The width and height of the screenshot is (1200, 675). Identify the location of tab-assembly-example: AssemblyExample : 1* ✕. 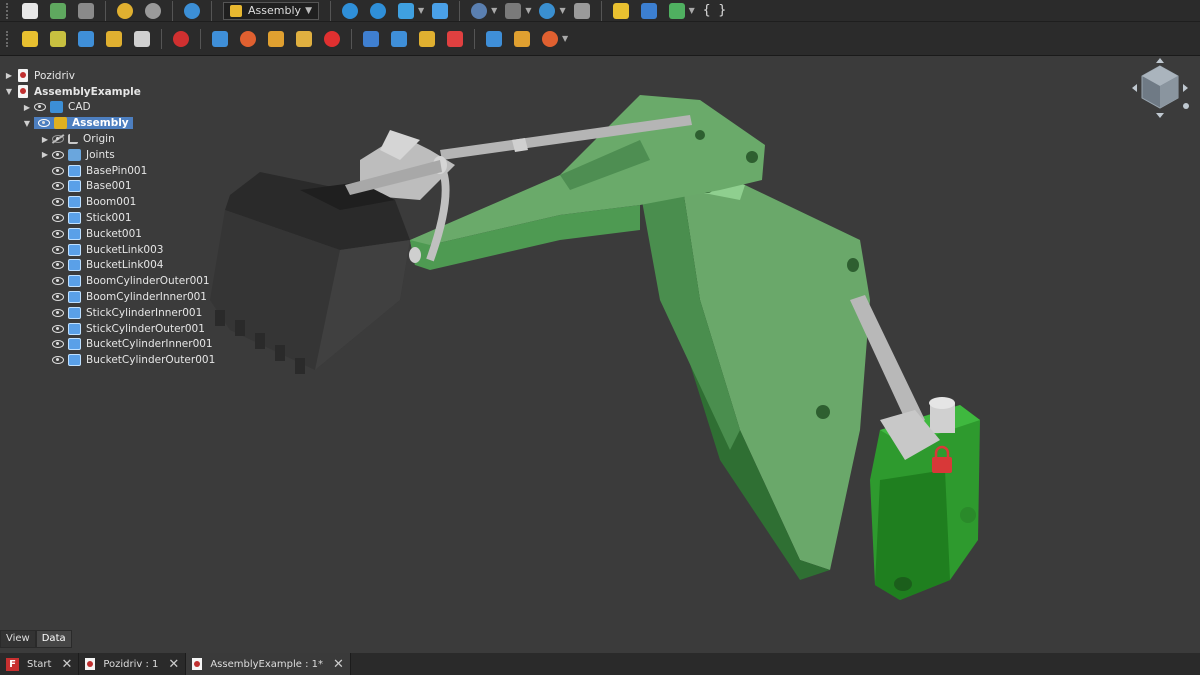
(268, 664).